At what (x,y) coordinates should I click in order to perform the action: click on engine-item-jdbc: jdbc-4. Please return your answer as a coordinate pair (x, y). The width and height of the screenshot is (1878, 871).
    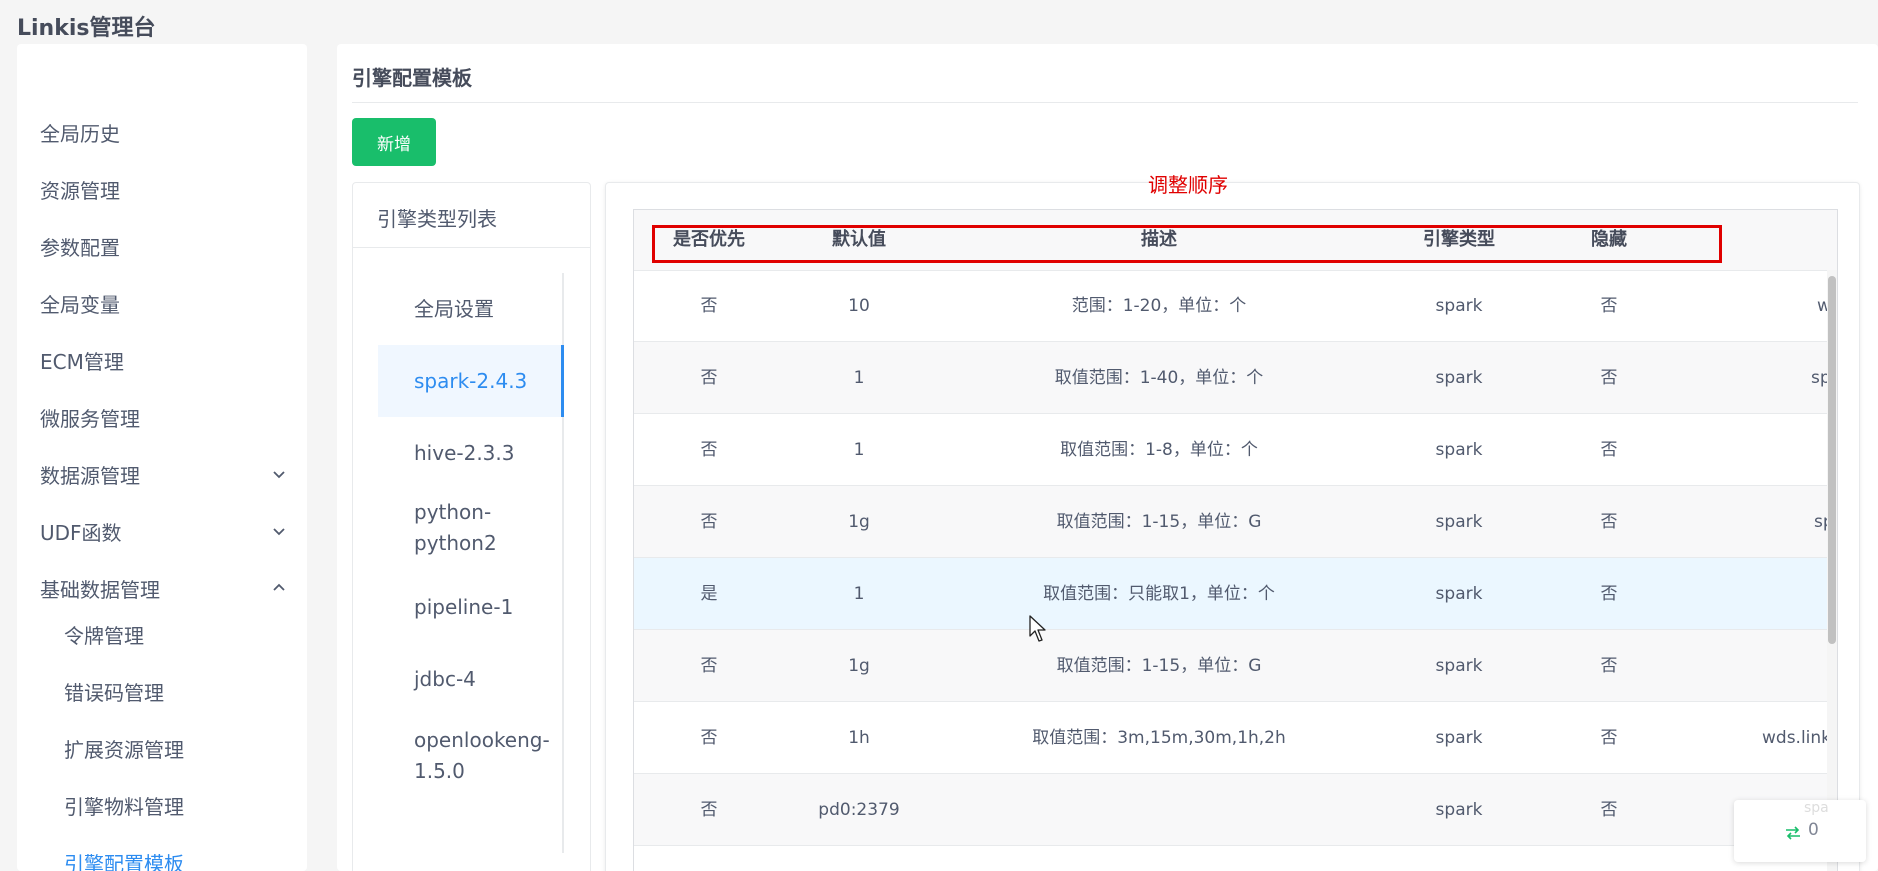
    Looking at the image, I should click on (471, 680).